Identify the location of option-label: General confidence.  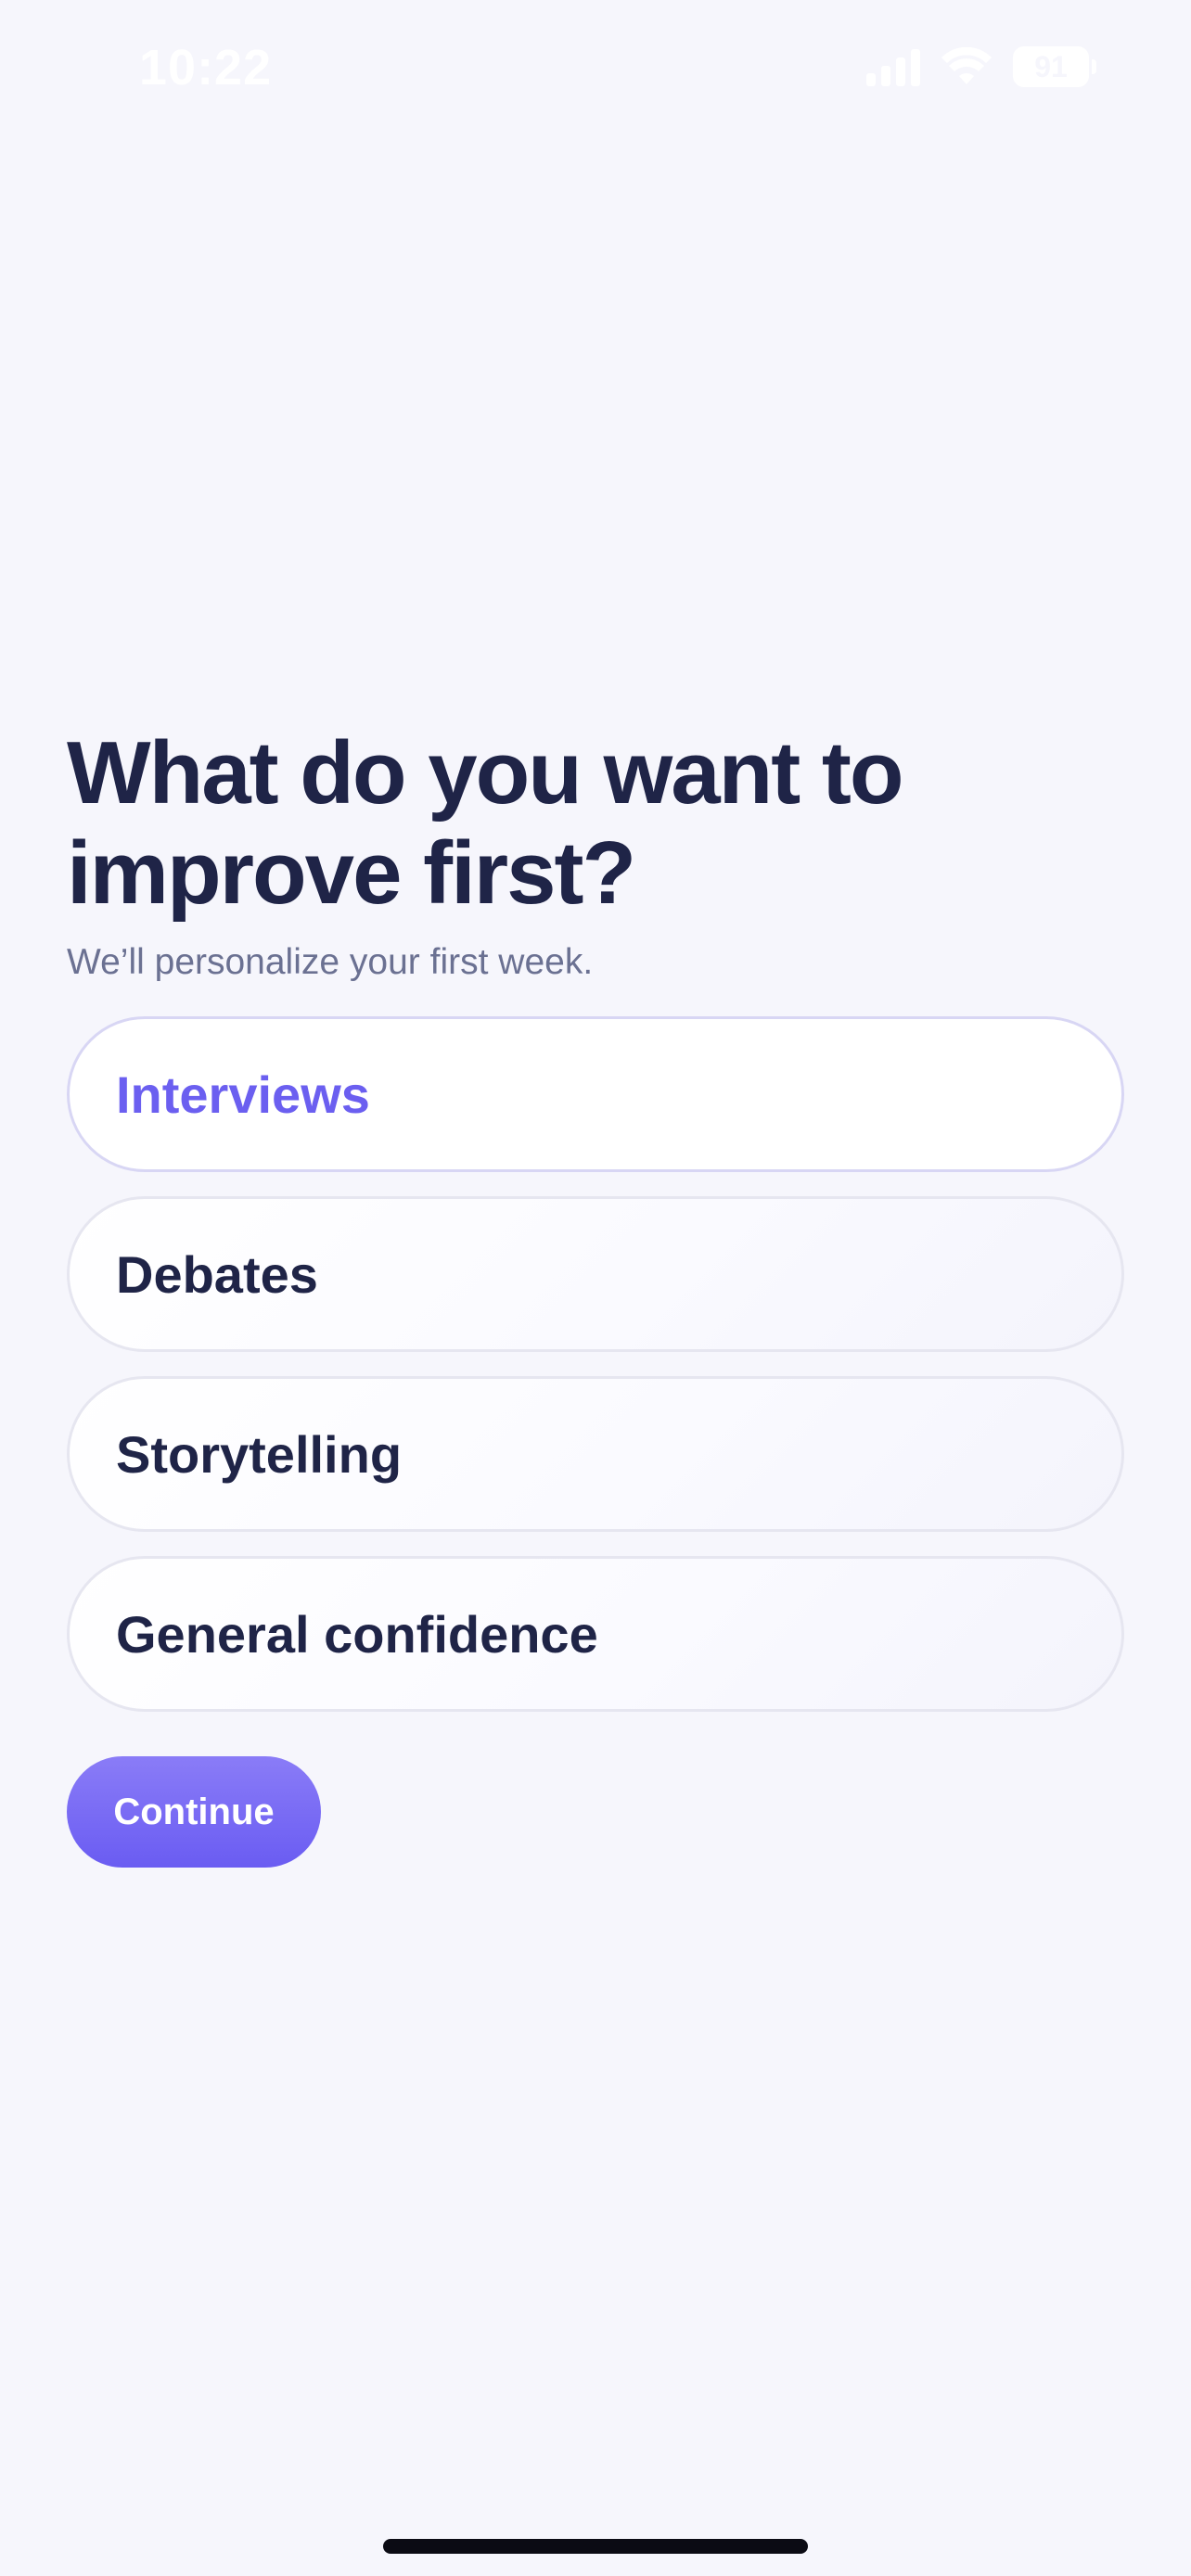
(357, 1634).